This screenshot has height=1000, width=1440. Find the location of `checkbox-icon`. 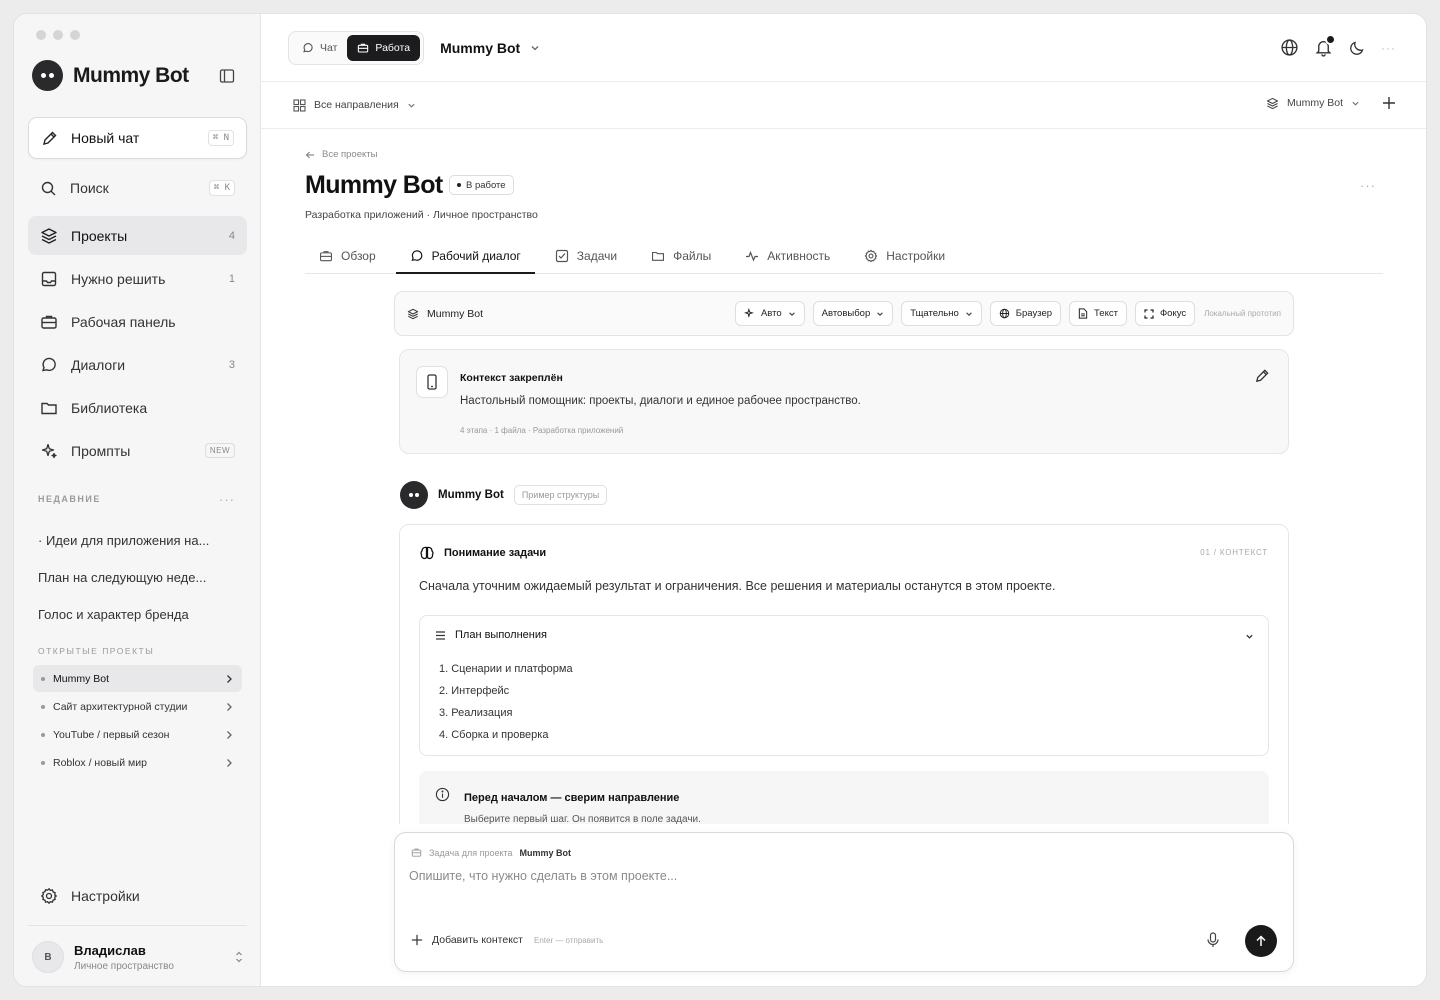

checkbox-icon is located at coordinates (562, 256).